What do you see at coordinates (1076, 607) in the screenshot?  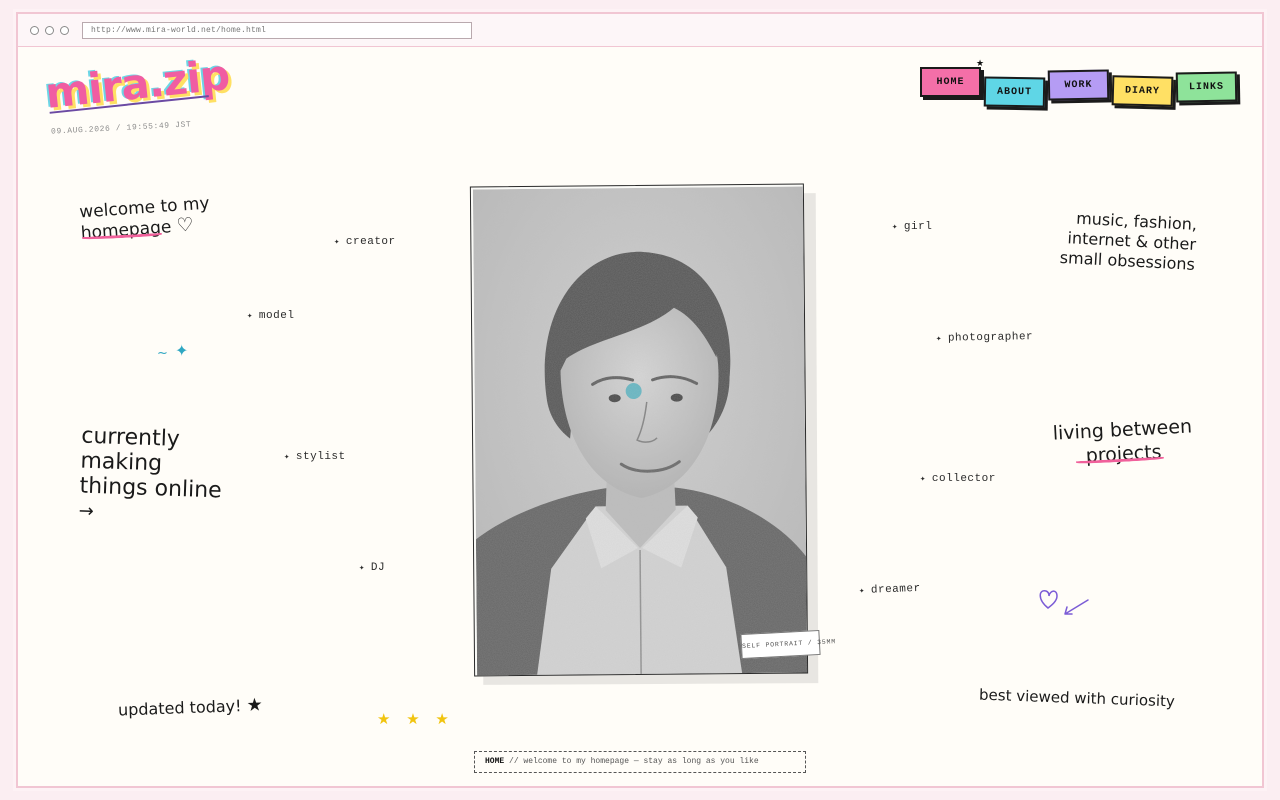 I see `purple-arrow-icon` at bounding box center [1076, 607].